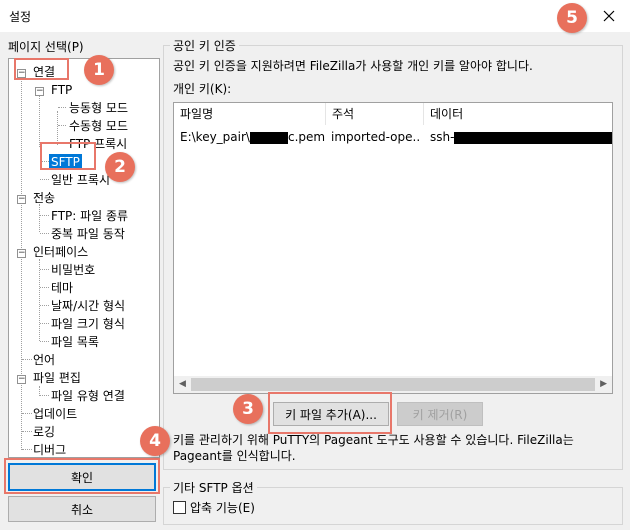 The width and height of the screenshot is (630, 530). Describe the element at coordinates (62, 288) in the screenshot. I see `tree-item-theme: 테마` at that location.